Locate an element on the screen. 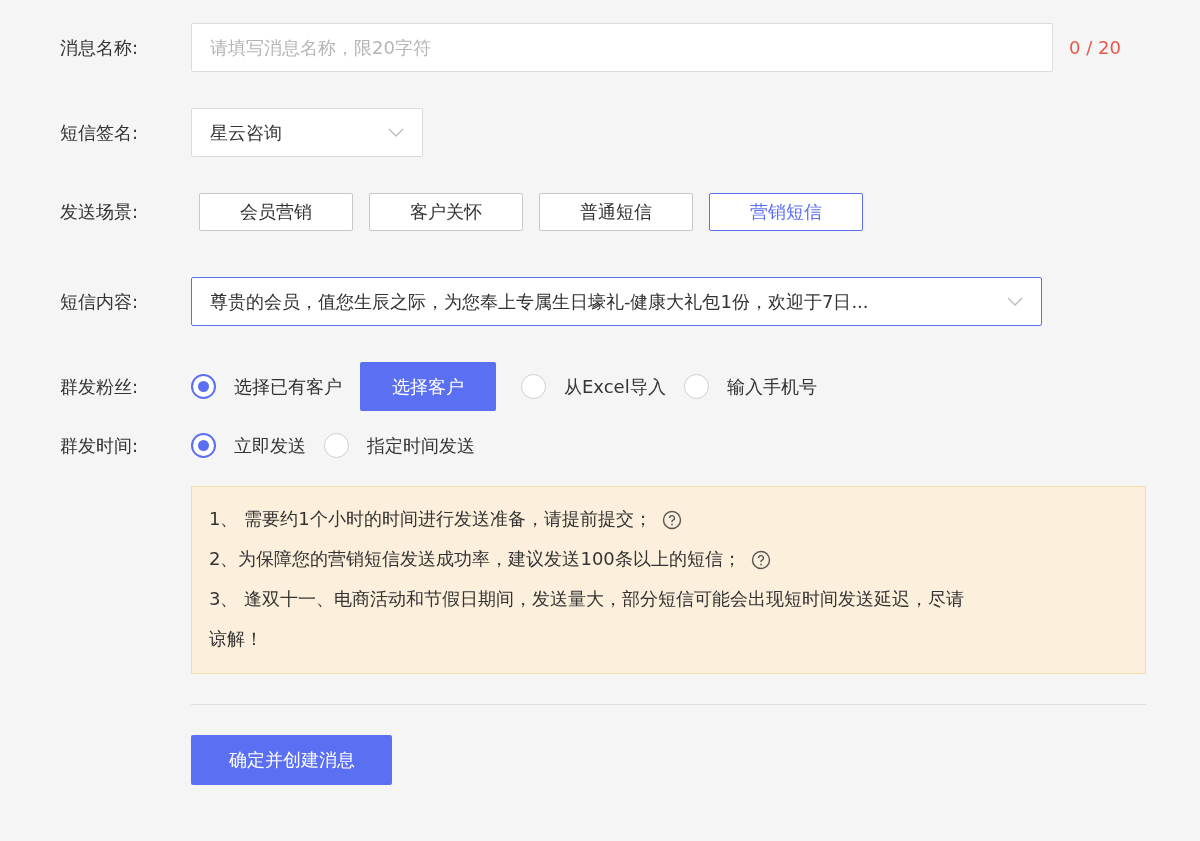  scene-option: 普通短信 is located at coordinates (616, 212).